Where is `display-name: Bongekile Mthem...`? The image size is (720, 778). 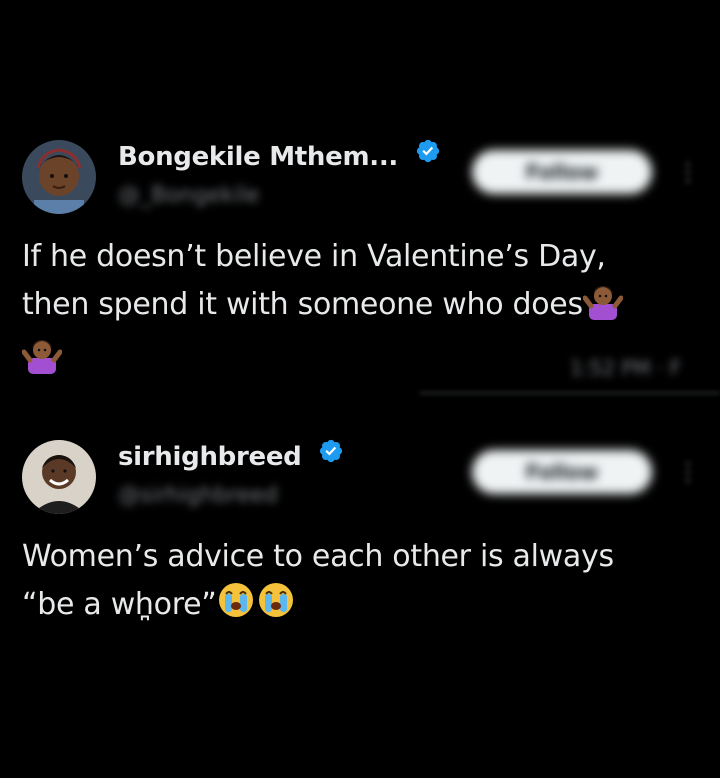 display-name: Bongekile Mthem... is located at coordinates (279, 156).